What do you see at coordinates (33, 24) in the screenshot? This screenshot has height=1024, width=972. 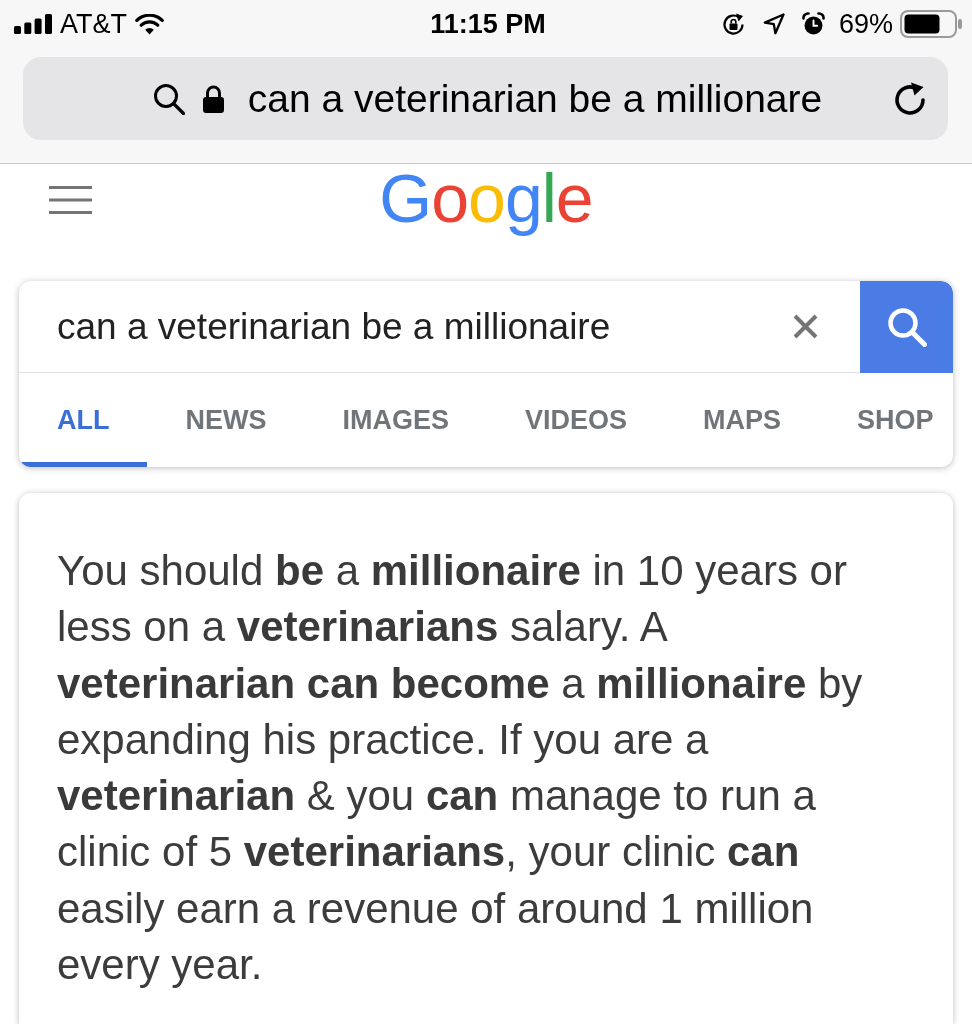 I see `signal-icon` at bounding box center [33, 24].